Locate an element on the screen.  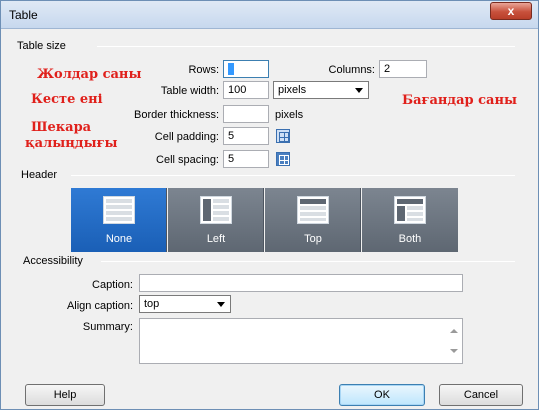
align-caption-value: top is located at coordinates (152, 304).